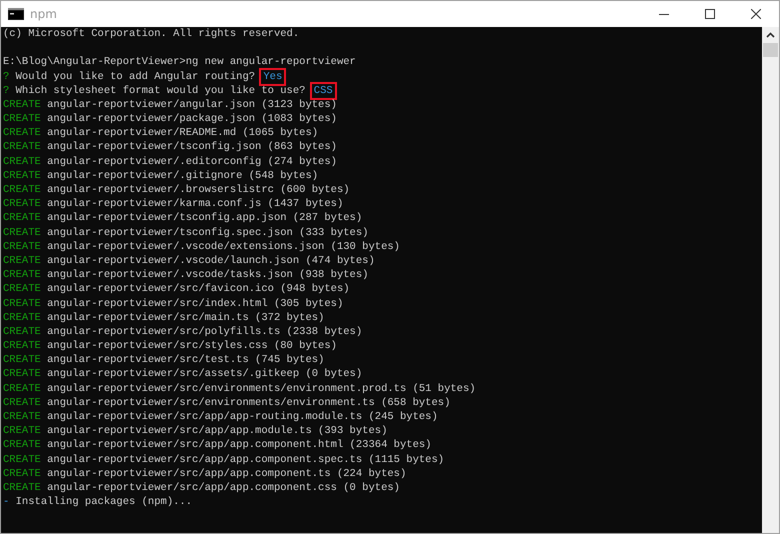 The height and width of the screenshot is (534, 780). Describe the element at coordinates (43, 14) in the screenshot. I see `window-title: npm` at that location.